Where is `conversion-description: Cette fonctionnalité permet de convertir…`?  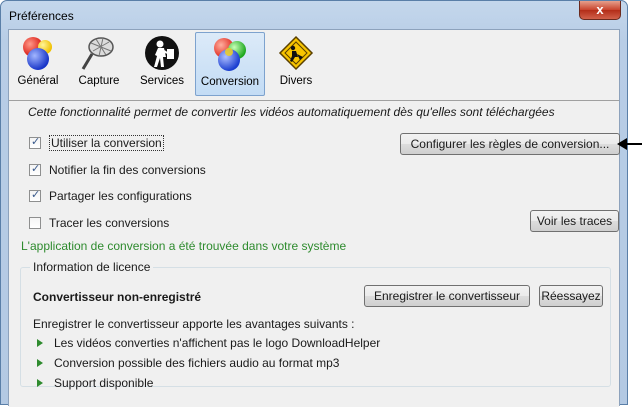 conversion-description: Cette fonctionnalité permet de convertir… is located at coordinates (291, 112).